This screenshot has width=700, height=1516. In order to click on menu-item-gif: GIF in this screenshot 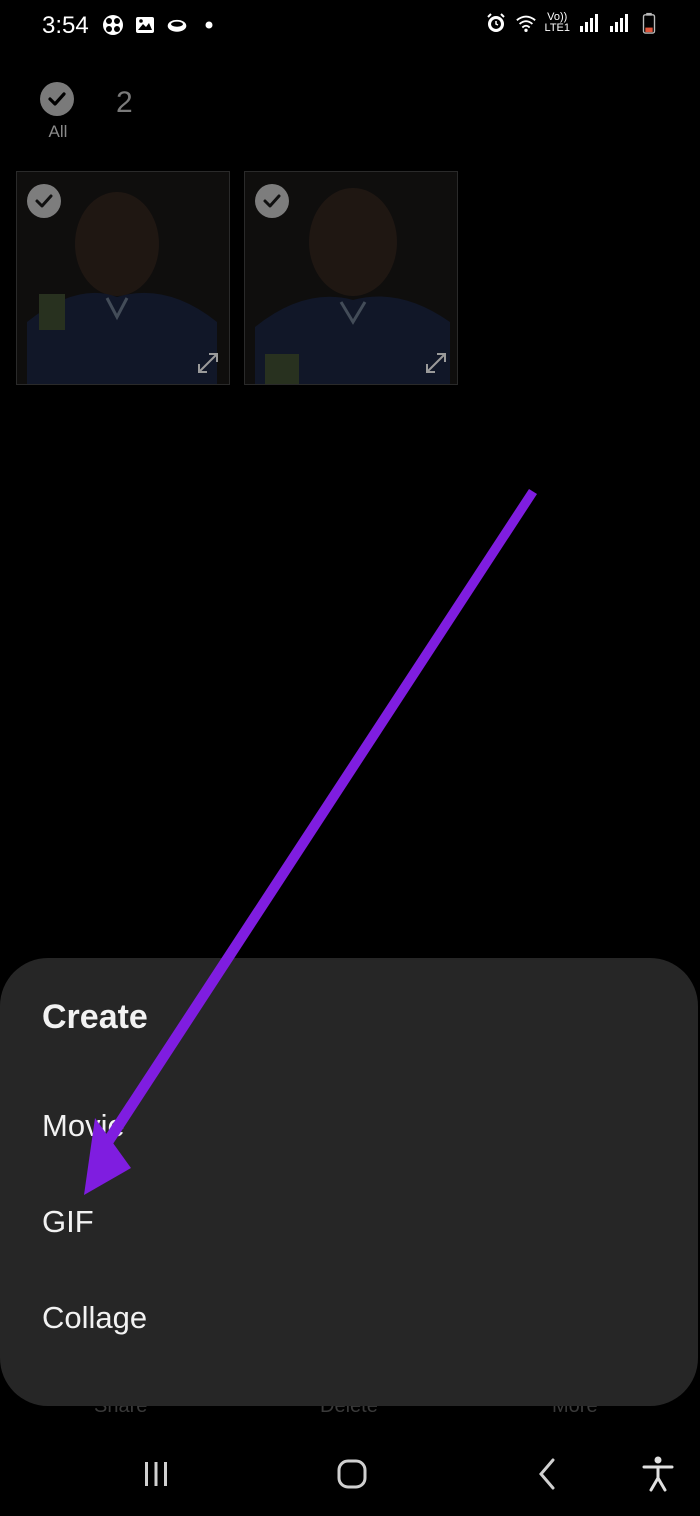, I will do `click(68, 1222)`.